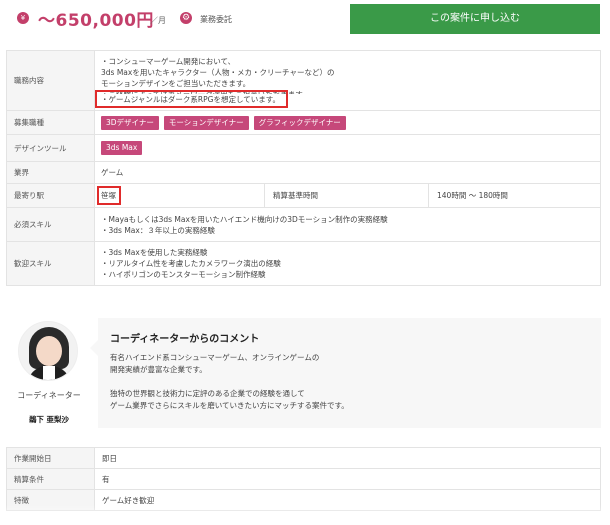  I want to click on avatar-collar, so click(49, 373).